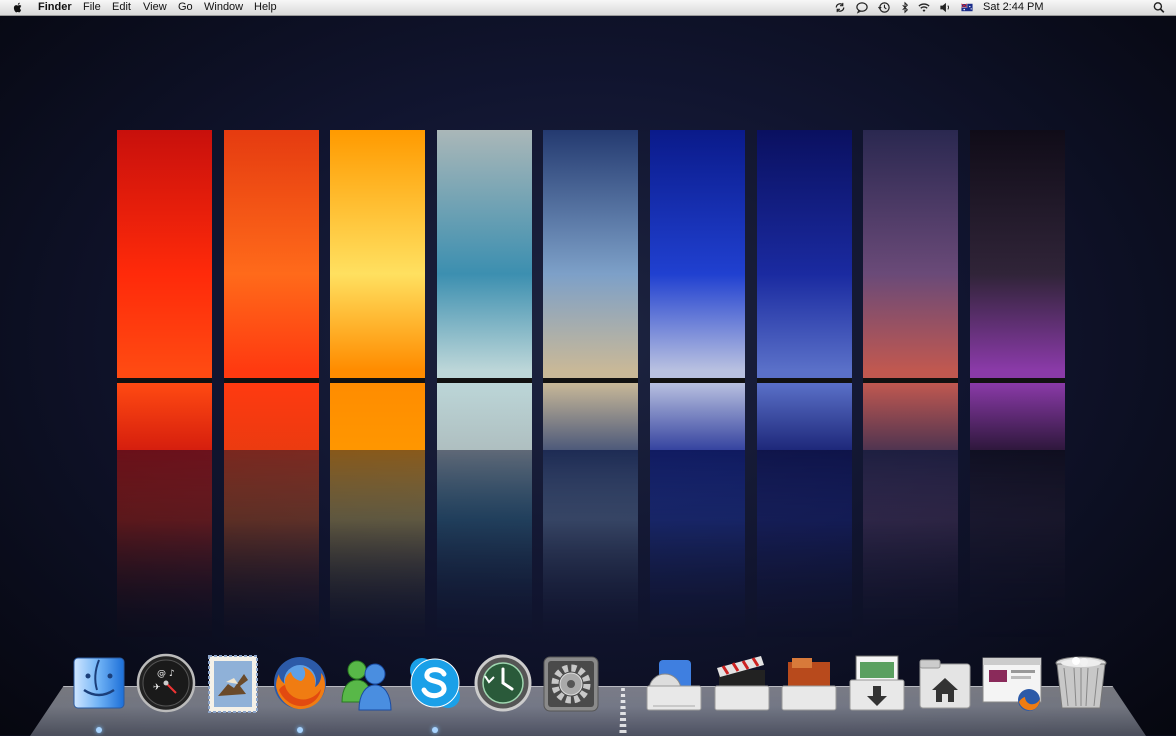  I want to click on wallpaper-reflection-red-sunset, so click(164, 550).